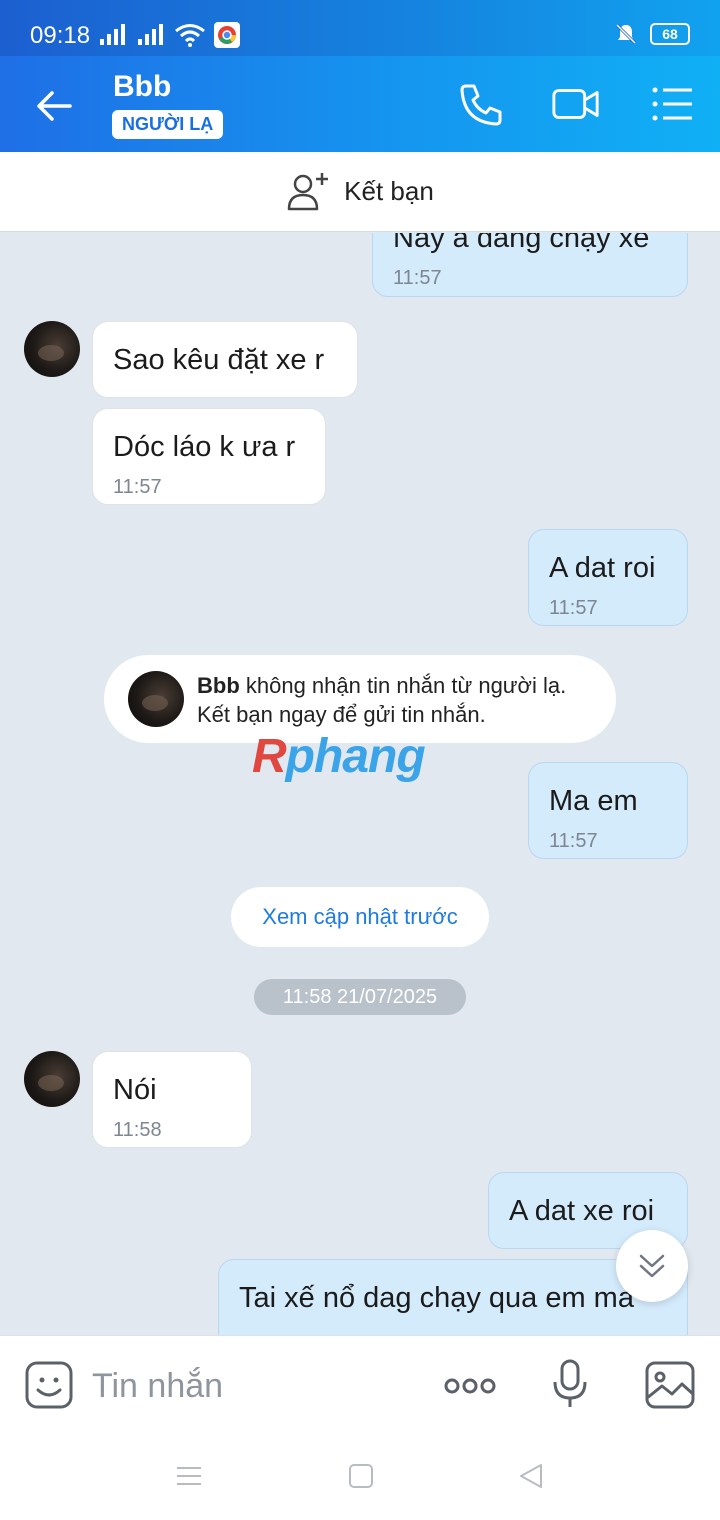 This screenshot has width=720, height=1520. What do you see at coordinates (403, 685) in the screenshot?
I see `notice-line1: không nhận tin nhắn từ người lạ.` at bounding box center [403, 685].